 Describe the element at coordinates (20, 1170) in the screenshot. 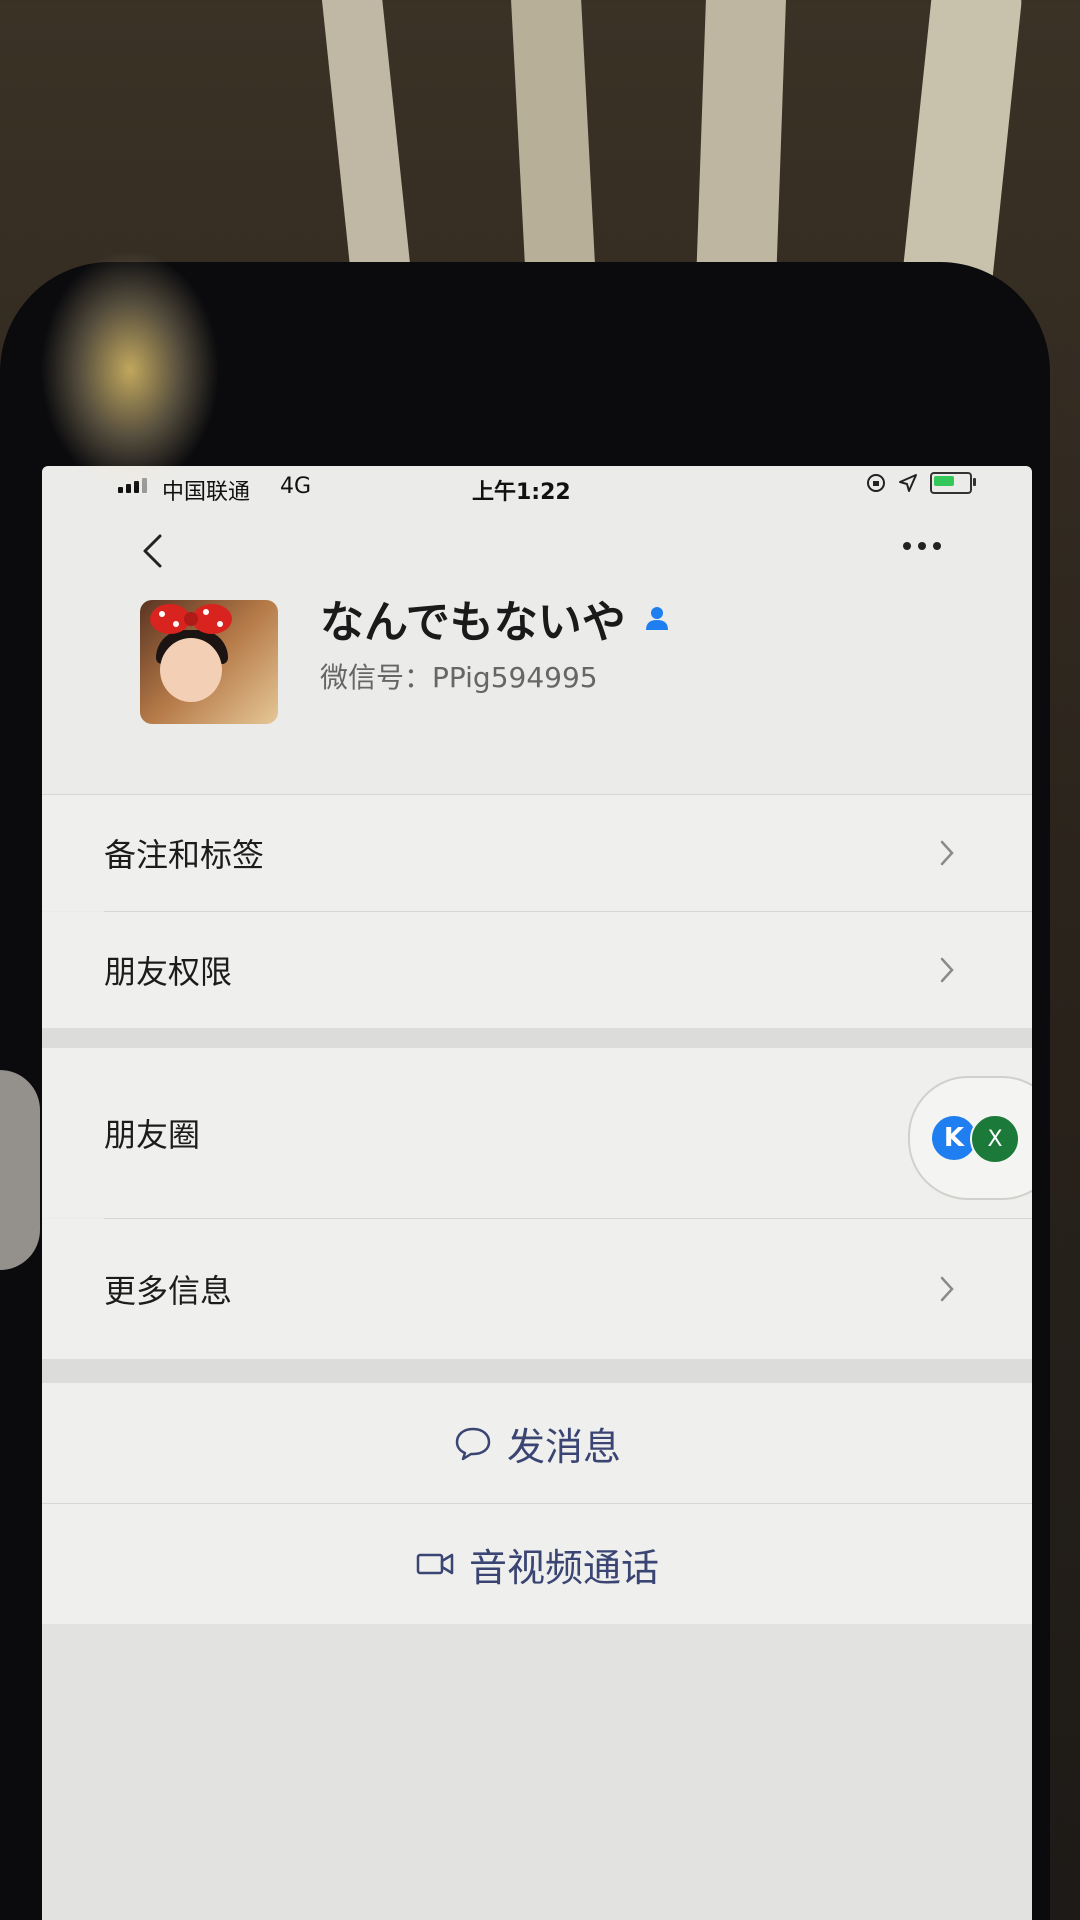

I see `thumb-edge` at that location.